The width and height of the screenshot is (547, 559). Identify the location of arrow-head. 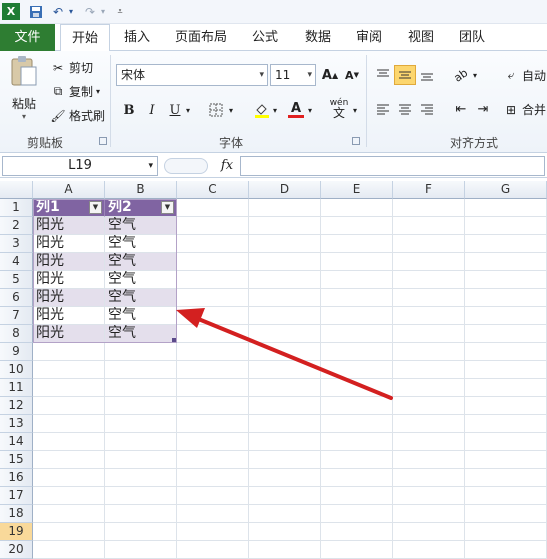
(190, 318).